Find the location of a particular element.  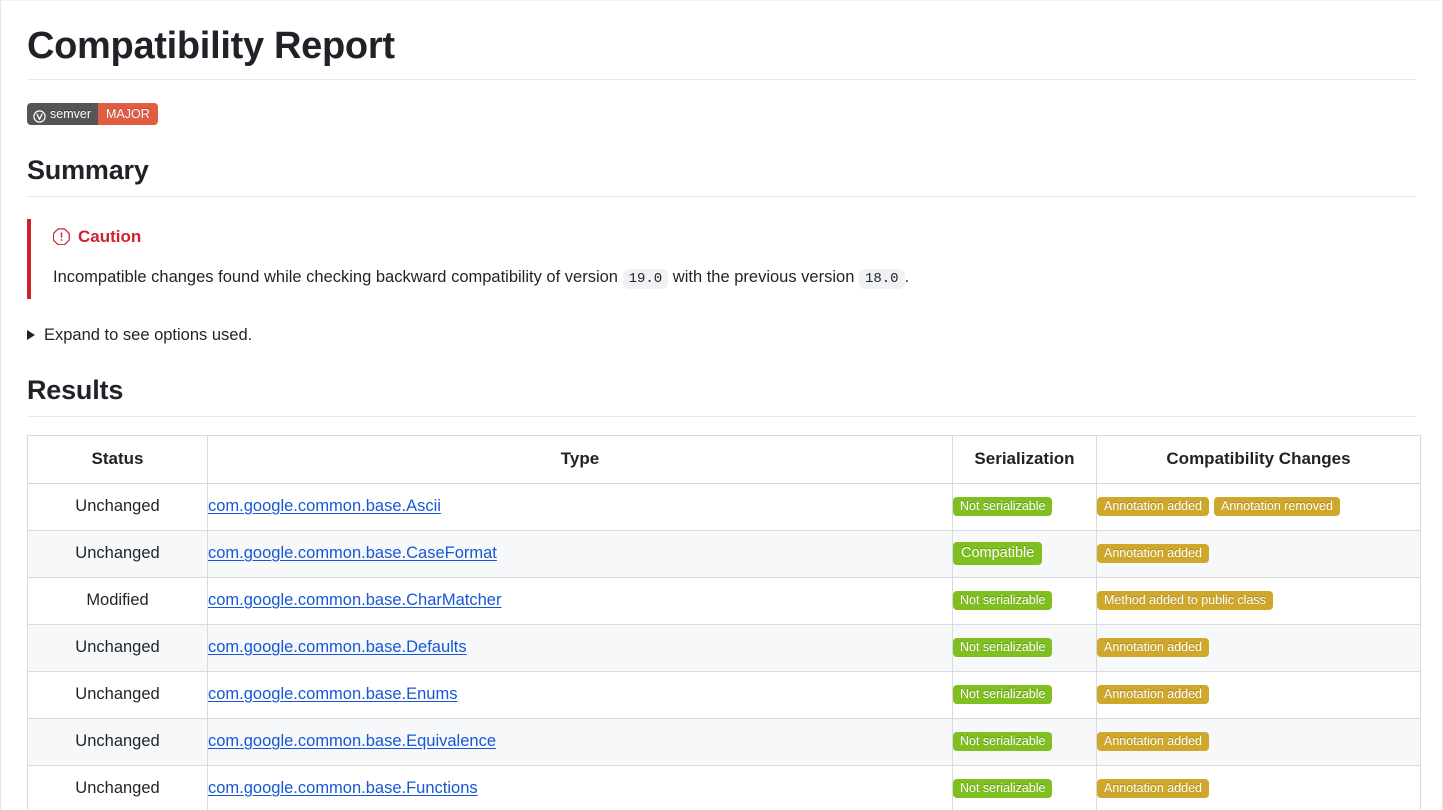

type-link: com.google.common.base.Functions is located at coordinates (343, 788).